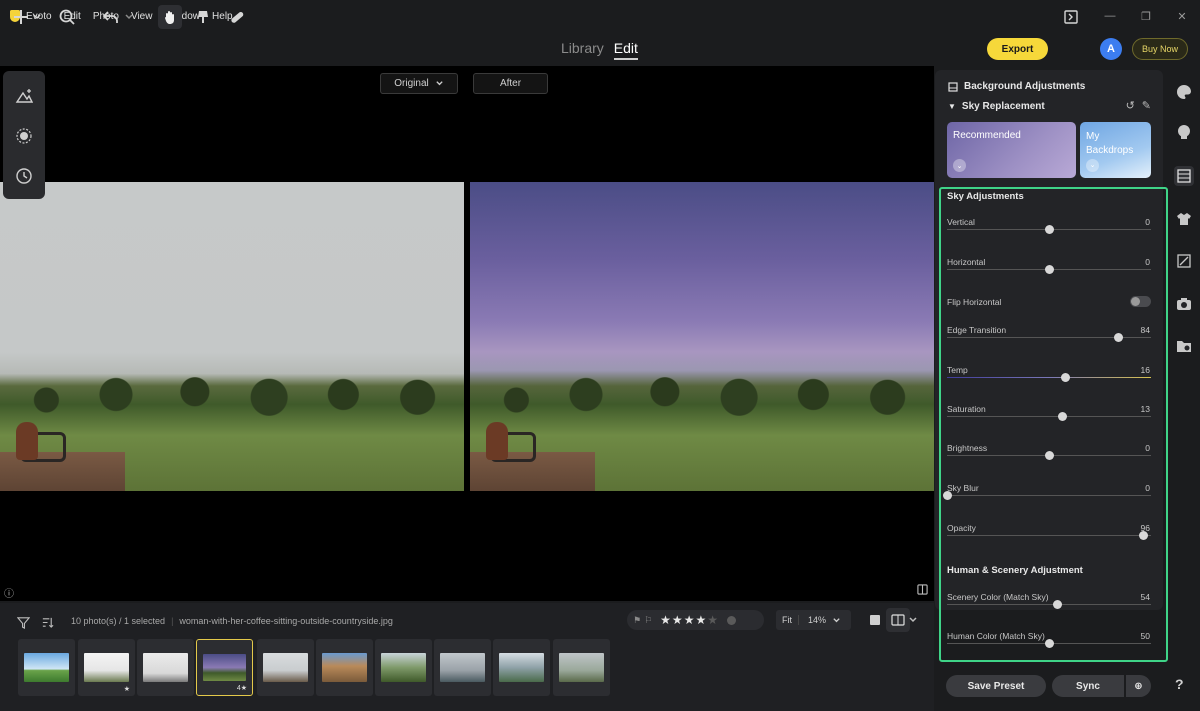 The image size is (1200, 711). Describe the element at coordinates (1184, 304) in the screenshot. I see `camera-icon` at that location.